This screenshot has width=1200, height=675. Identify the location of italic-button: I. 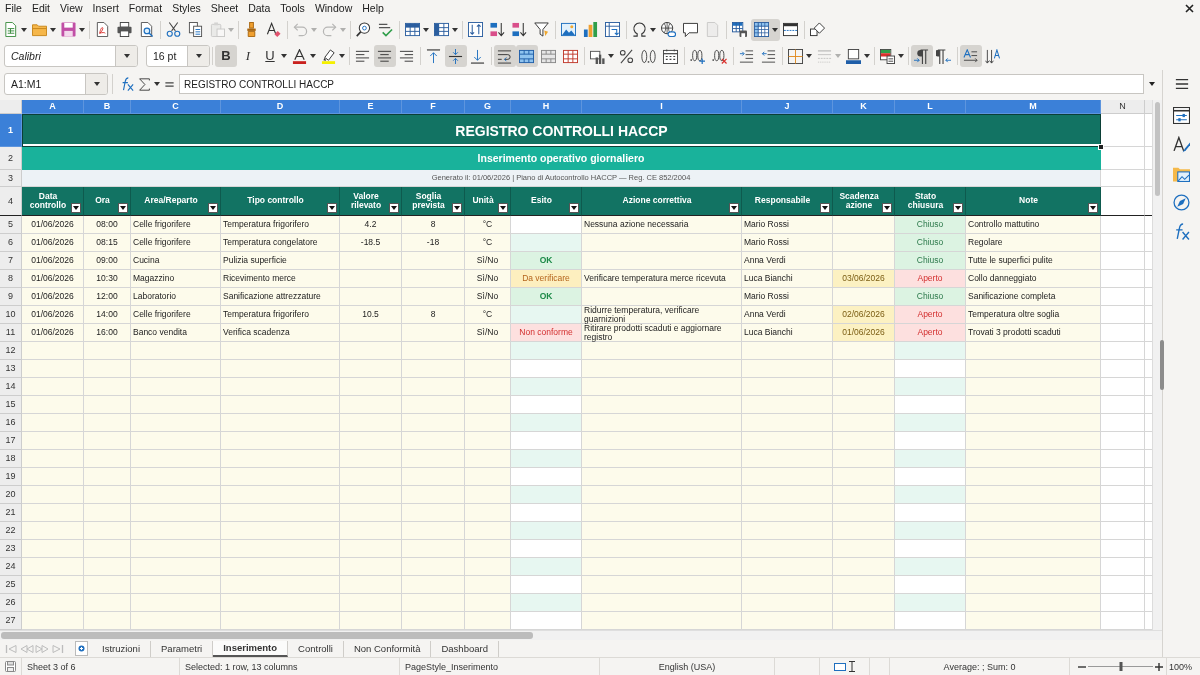
(248, 56).